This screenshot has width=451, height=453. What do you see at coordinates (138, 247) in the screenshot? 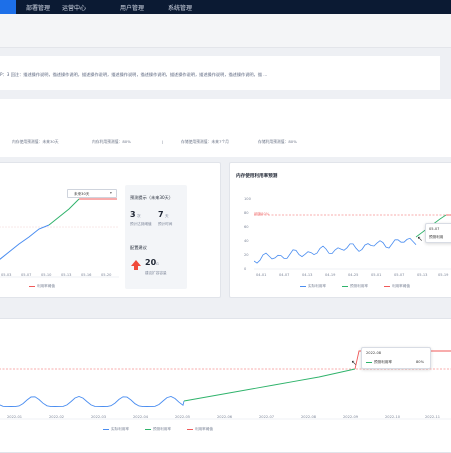
I see `advice-title: 配置建议` at bounding box center [138, 247].